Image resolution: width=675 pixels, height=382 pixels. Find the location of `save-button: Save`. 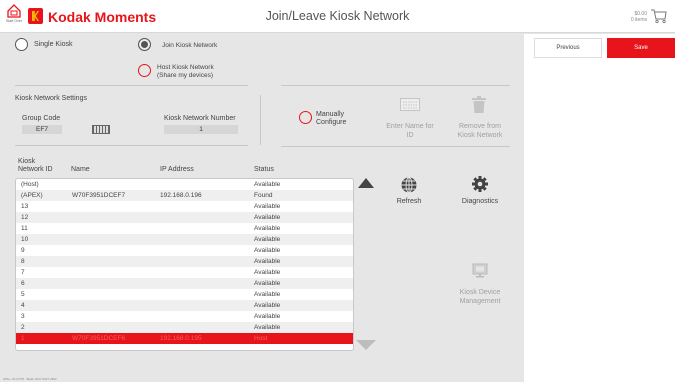

save-button: Save is located at coordinates (641, 48).